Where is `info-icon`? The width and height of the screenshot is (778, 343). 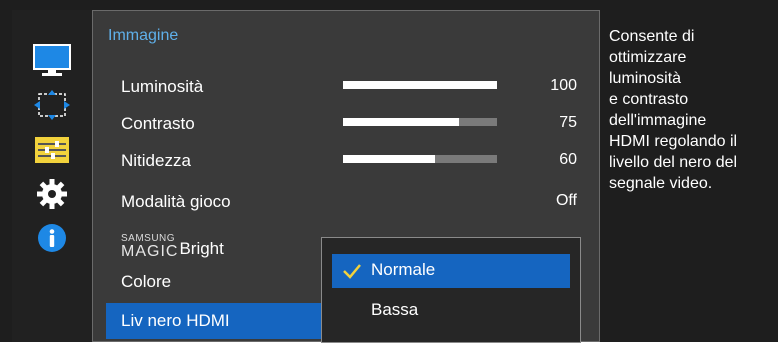
info-icon is located at coordinates (52, 238).